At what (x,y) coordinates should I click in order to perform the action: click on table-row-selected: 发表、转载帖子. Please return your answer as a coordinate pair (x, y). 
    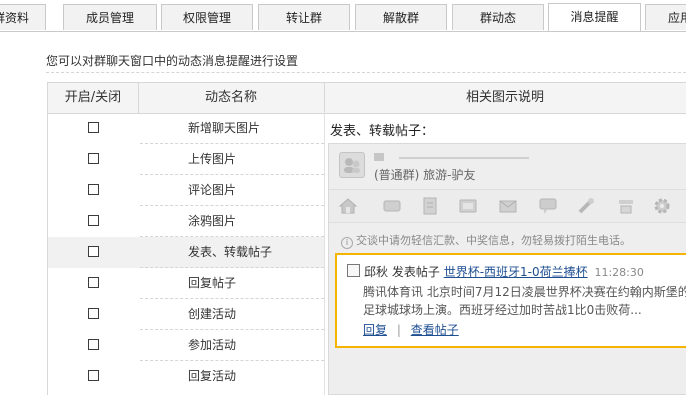
    Looking at the image, I should click on (186, 252).